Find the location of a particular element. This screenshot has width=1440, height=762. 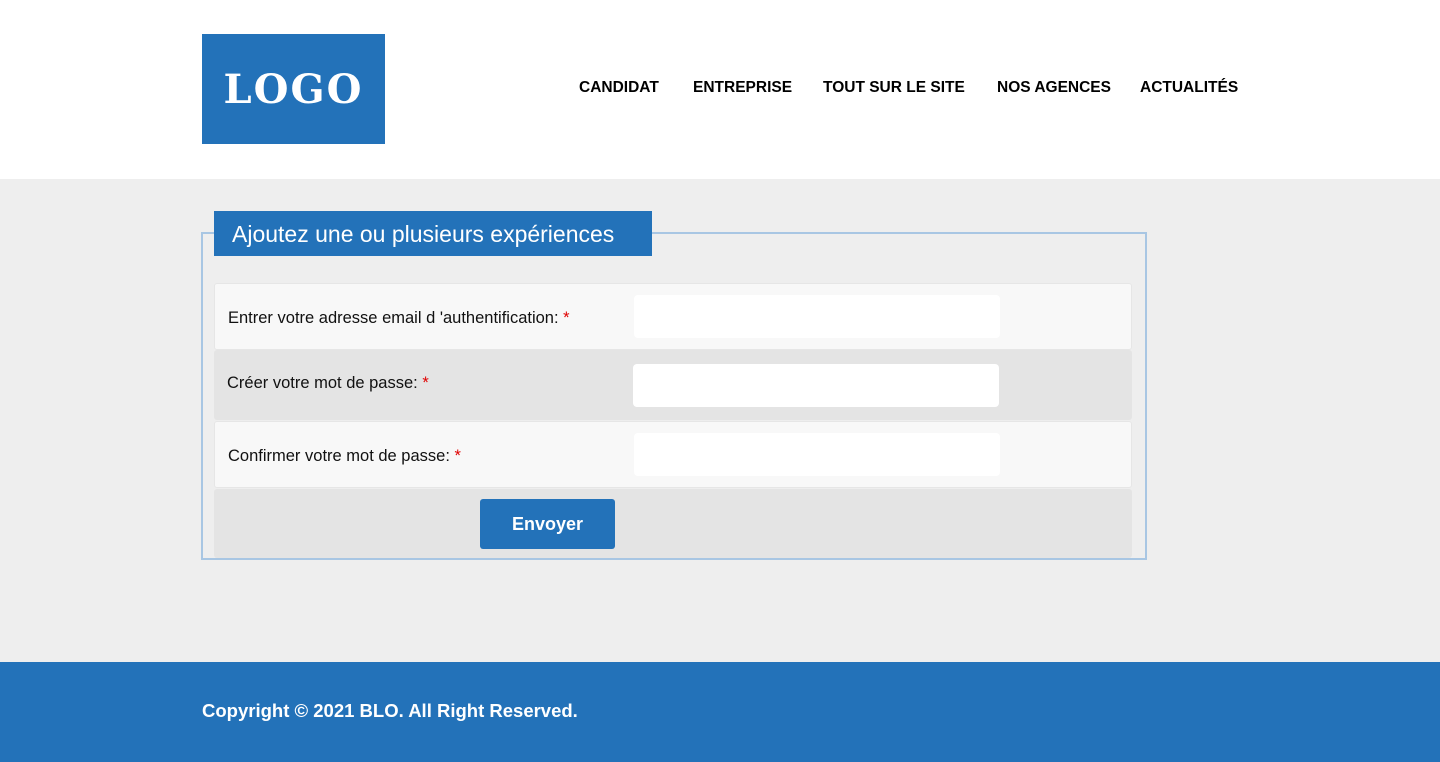

confirm-password-label: Confirmer votre mot de passe: * is located at coordinates (344, 456).